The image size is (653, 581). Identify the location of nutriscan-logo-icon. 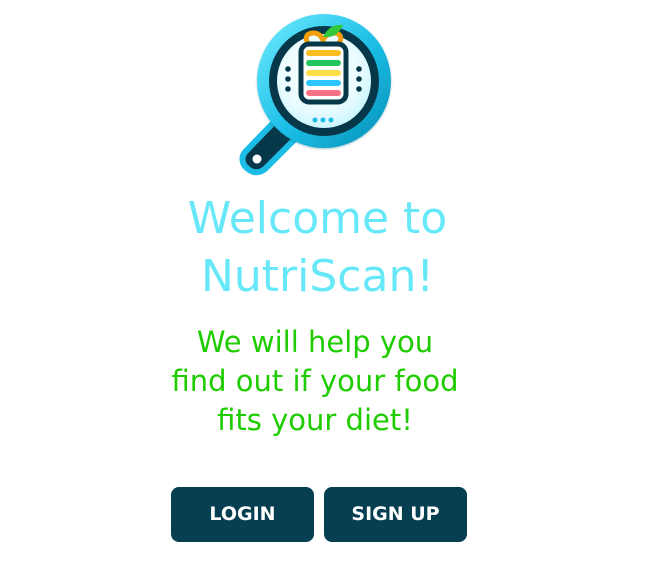
(315, 95).